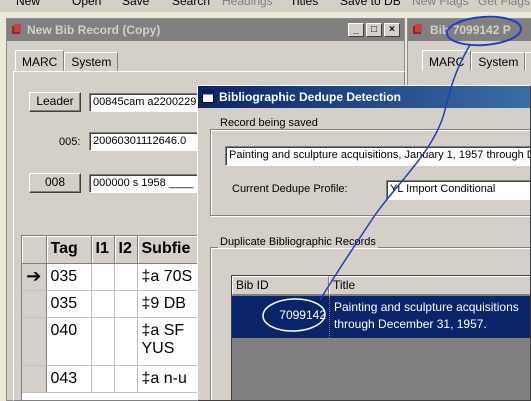 The image size is (531, 401). Describe the element at coordinates (528, 61) in the screenshot. I see `tab-holdings: H` at that location.